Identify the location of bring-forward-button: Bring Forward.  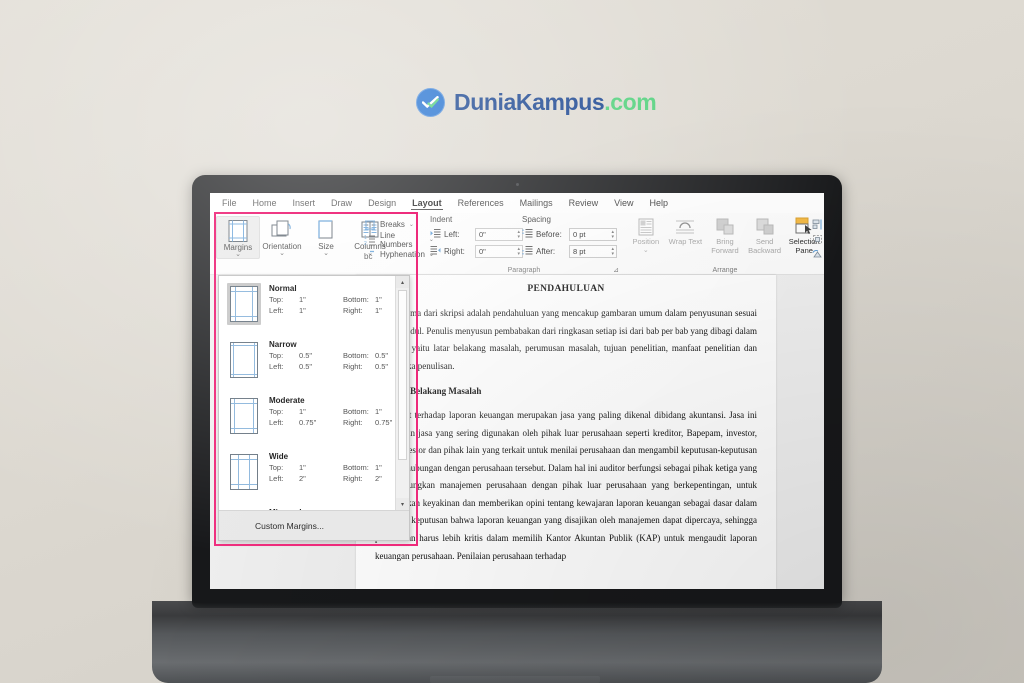
(725, 235).